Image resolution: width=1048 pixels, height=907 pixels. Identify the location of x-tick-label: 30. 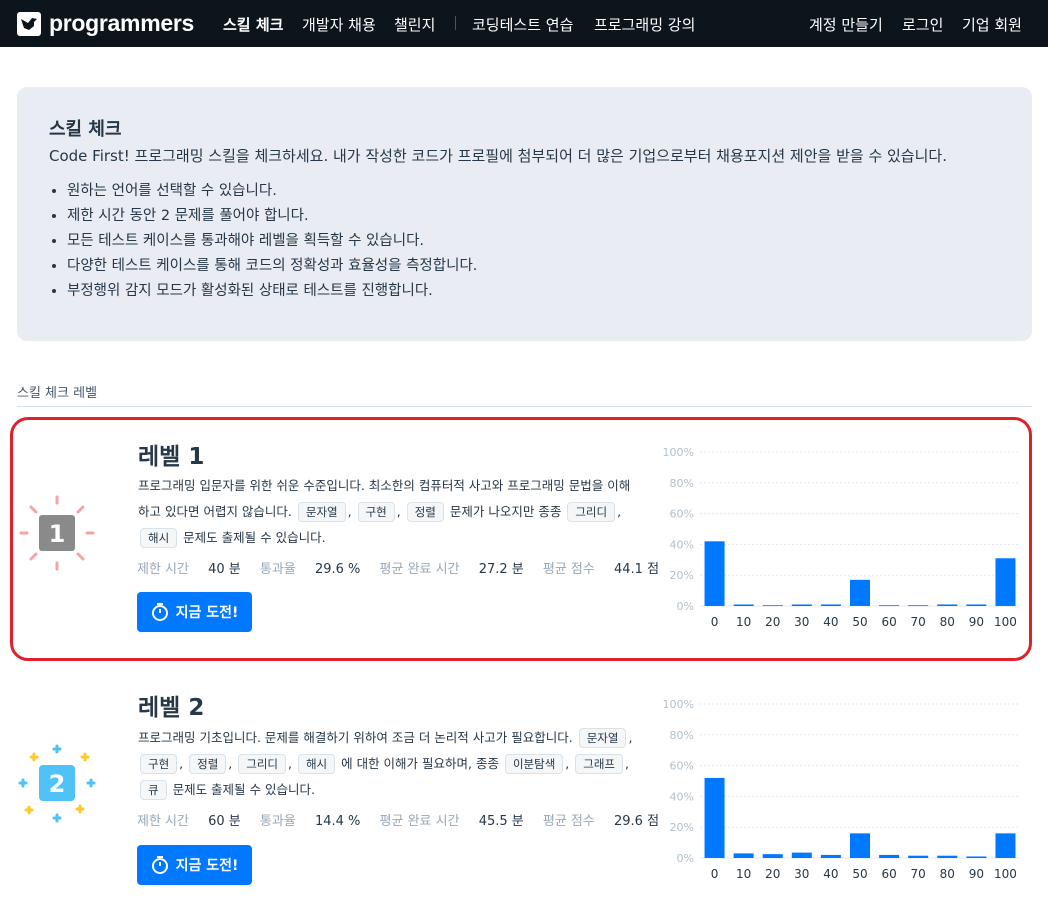
(801, 622).